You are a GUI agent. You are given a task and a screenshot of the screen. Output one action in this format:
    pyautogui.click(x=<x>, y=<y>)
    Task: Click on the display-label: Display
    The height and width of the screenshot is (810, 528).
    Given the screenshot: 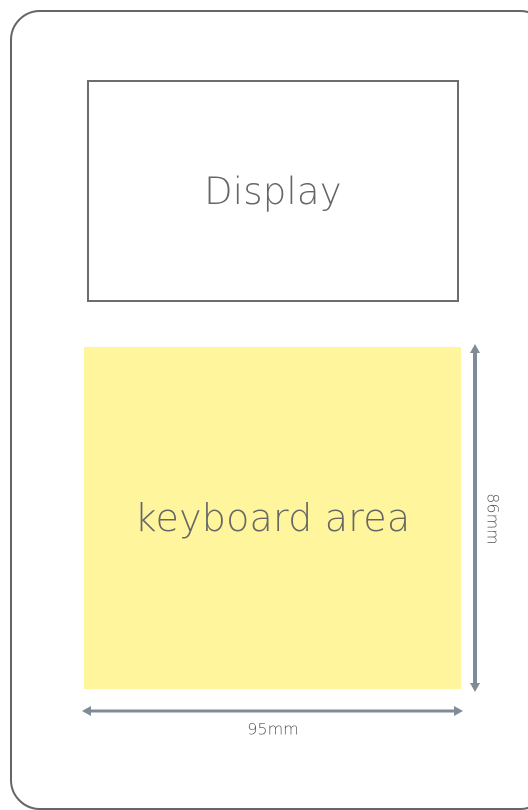 What is the action you would take?
    pyautogui.click(x=273, y=191)
    